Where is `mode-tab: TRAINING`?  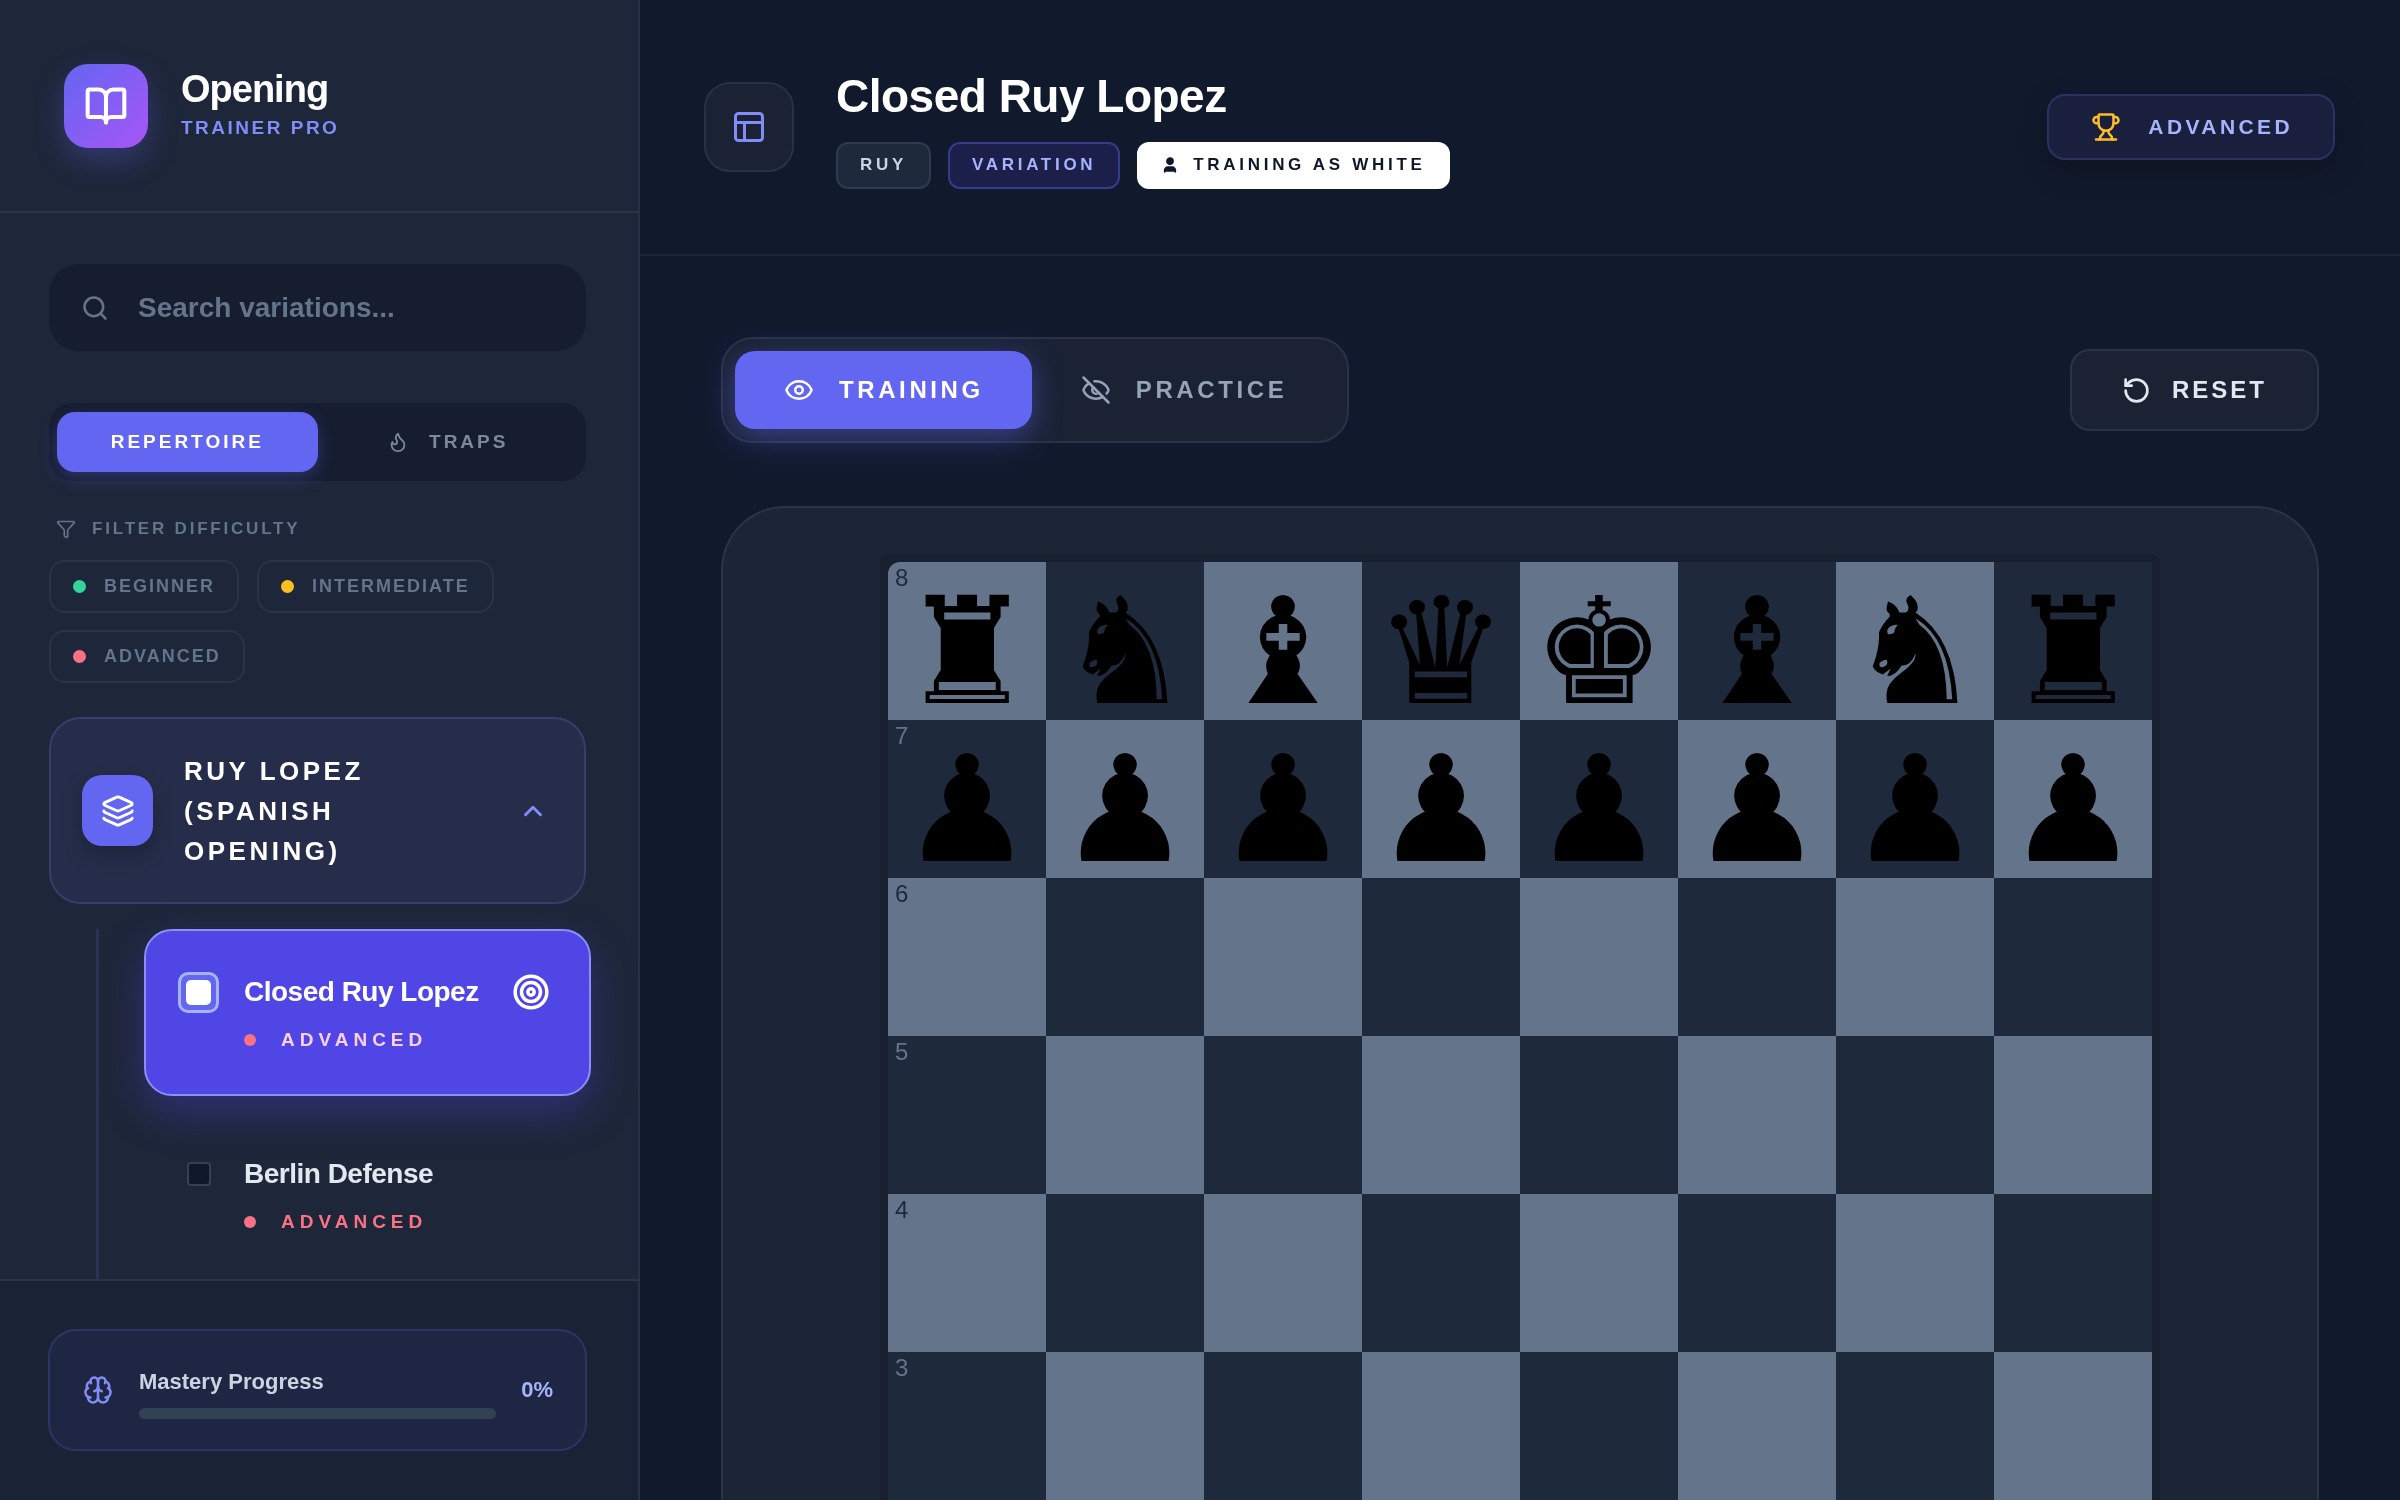
mode-tab: TRAINING is located at coordinates (883, 390).